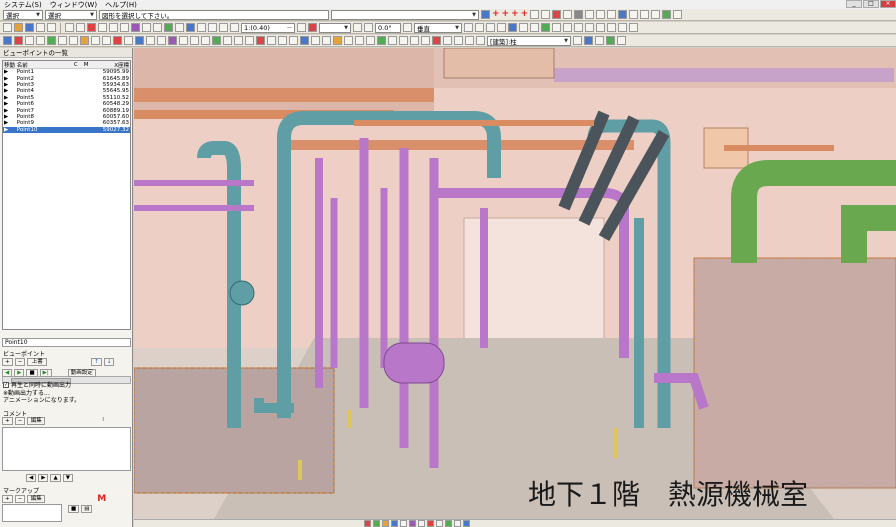 The width and height of the screenshot is (896, 527). Describe the element at coordinates (485, 14) in the screenshot. I see `mic-icon` at that location.